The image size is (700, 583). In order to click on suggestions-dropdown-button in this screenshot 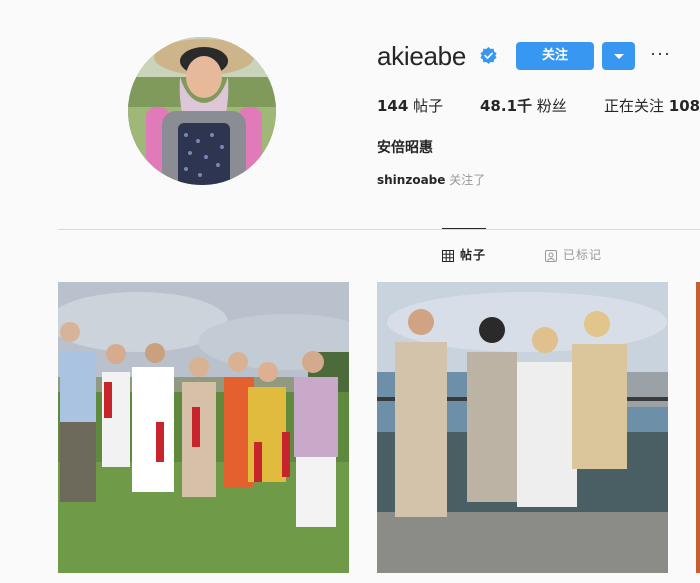, I will do `click(618, 56)`.